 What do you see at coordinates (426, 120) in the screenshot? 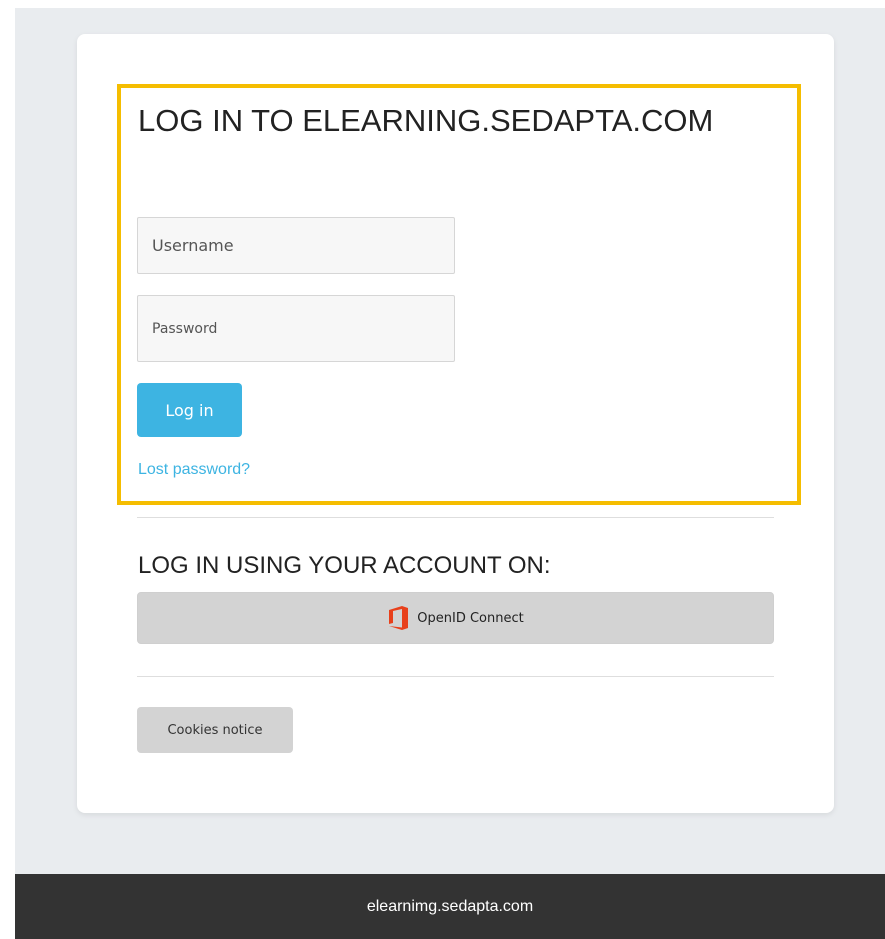
I see `login-title: LOG IN TO ELEARNING.SEDAPTA.COM` at bounding box center [426, 120].